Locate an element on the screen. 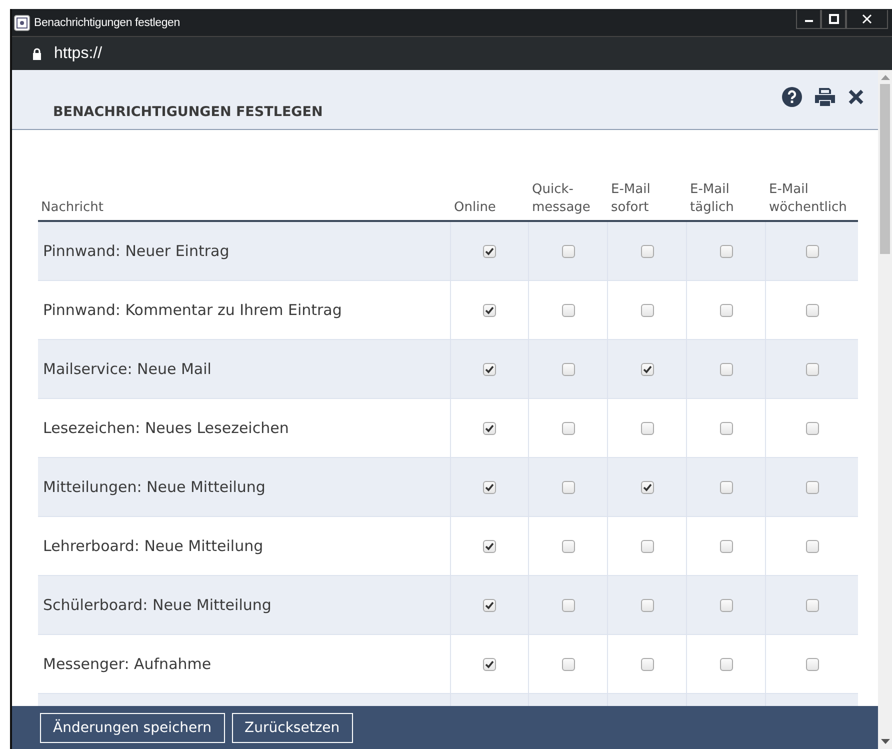 This screenshot has height=749, width=892. column-header: E-Mail sofort is located at coordinates (631, 199).